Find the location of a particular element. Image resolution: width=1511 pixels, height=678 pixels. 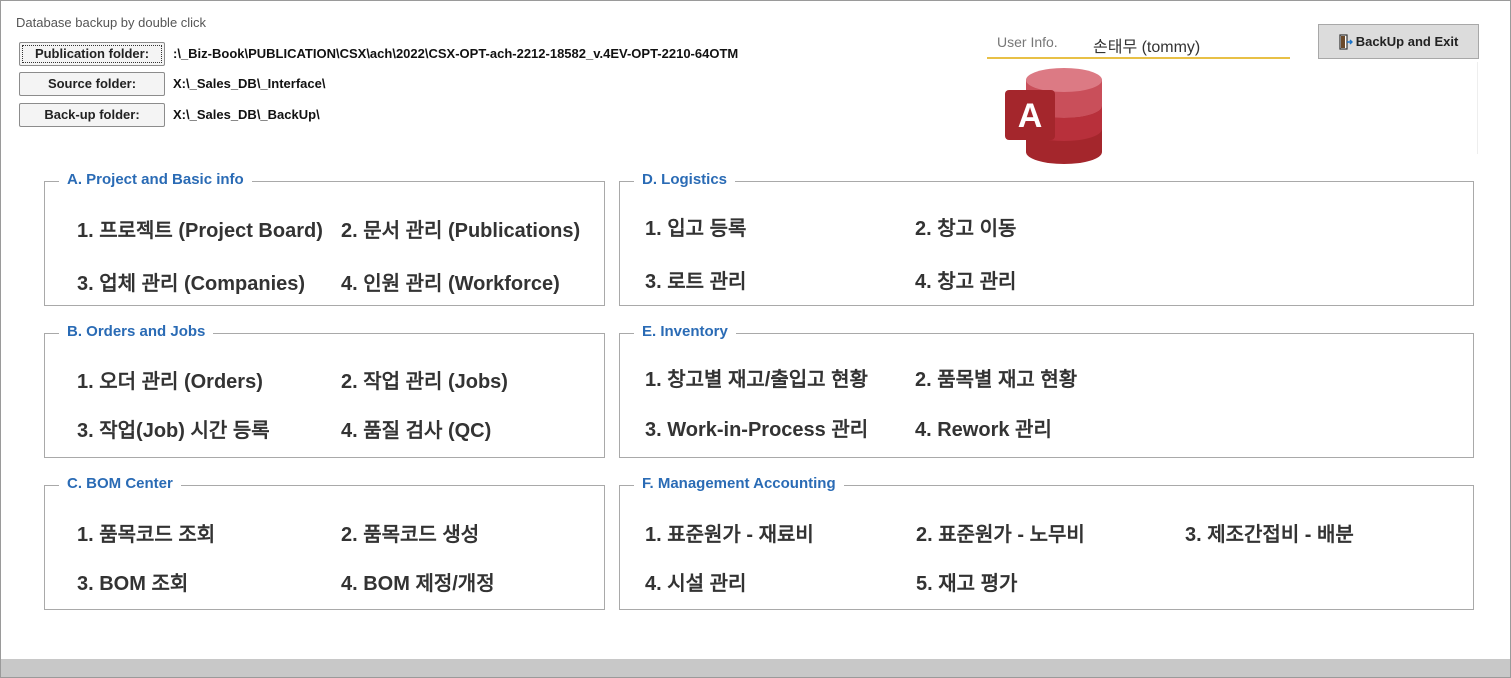

backup-folder-button: Back-up folder: is located at coordinates (92, 115).